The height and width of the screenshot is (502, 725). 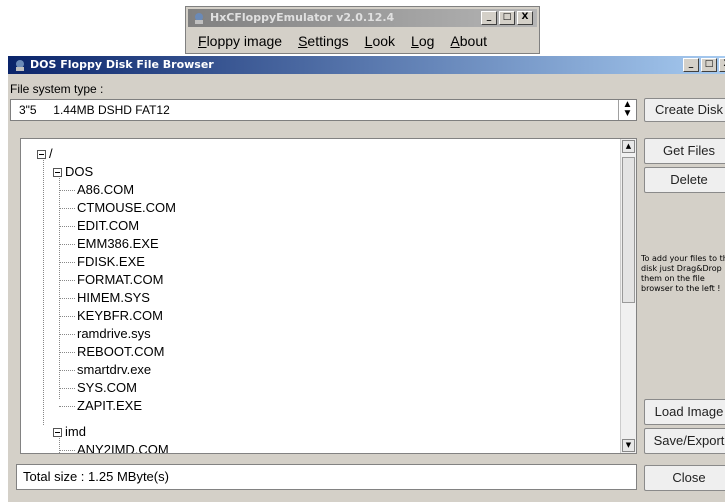 I want to click on dialog-maximize-button: □, so click(x=709, y=65).